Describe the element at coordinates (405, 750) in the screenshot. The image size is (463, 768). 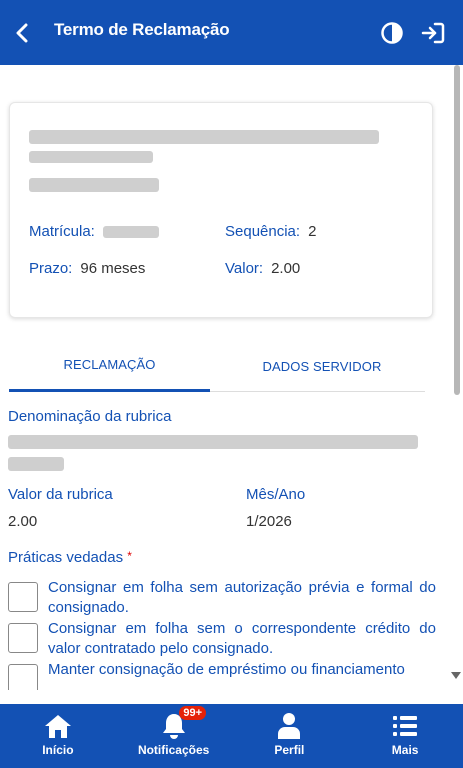
I see `nav-mais-label: Mais` at that location.